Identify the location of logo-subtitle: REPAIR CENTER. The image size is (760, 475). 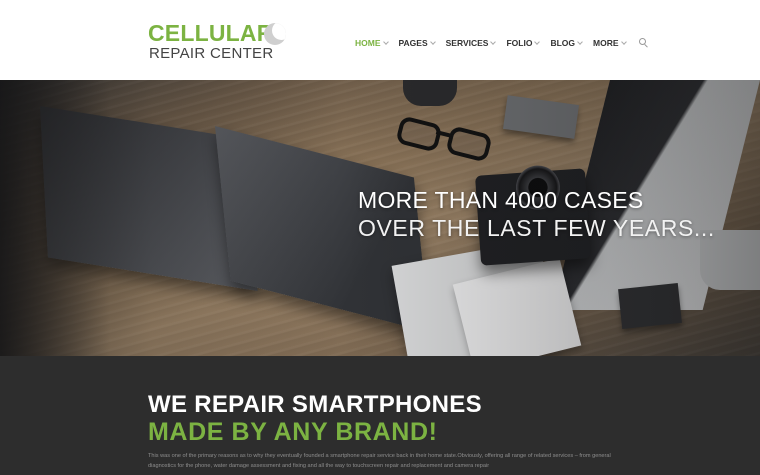
(211, 53).